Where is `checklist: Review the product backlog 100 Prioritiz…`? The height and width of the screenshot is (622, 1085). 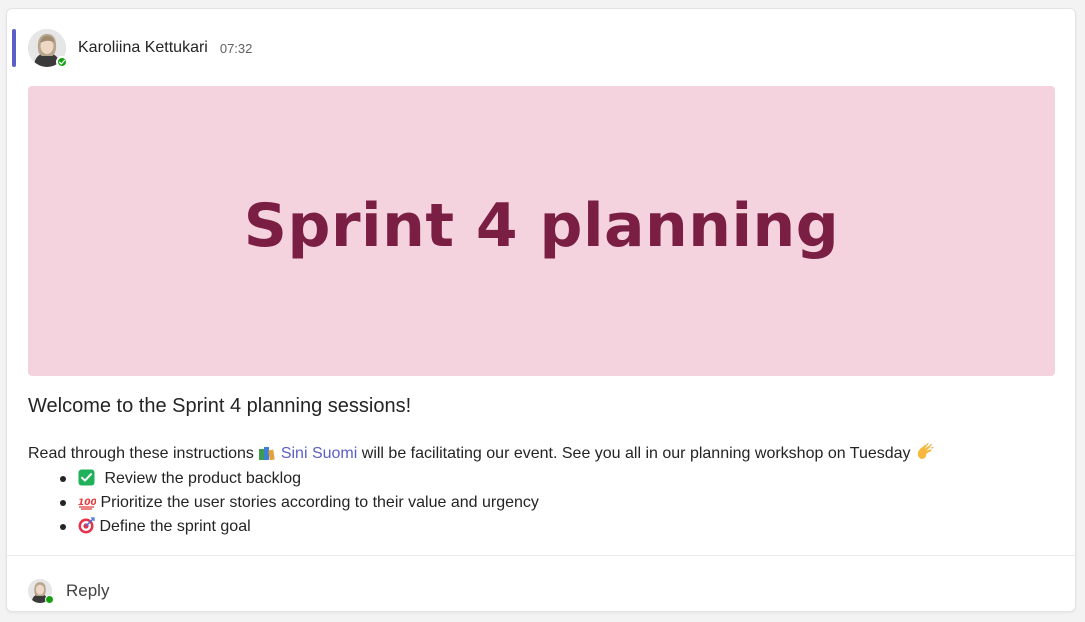 checklist: Review the product backlog 100 Prioritiz… is located at coordinates (283, 503).